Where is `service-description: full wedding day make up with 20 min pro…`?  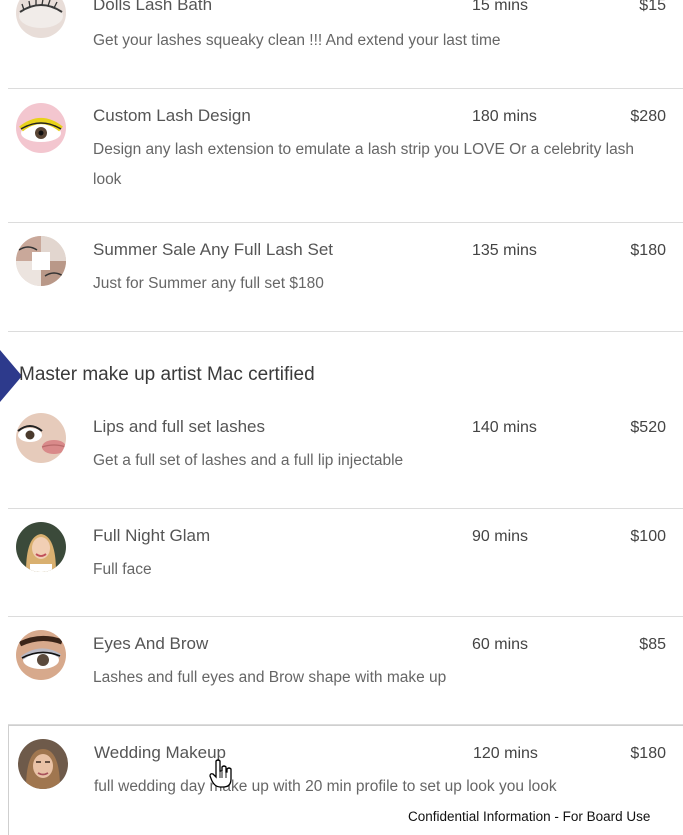 service-description: full wedding day make up with 20 min pro… is located at coordinates (325, 786).